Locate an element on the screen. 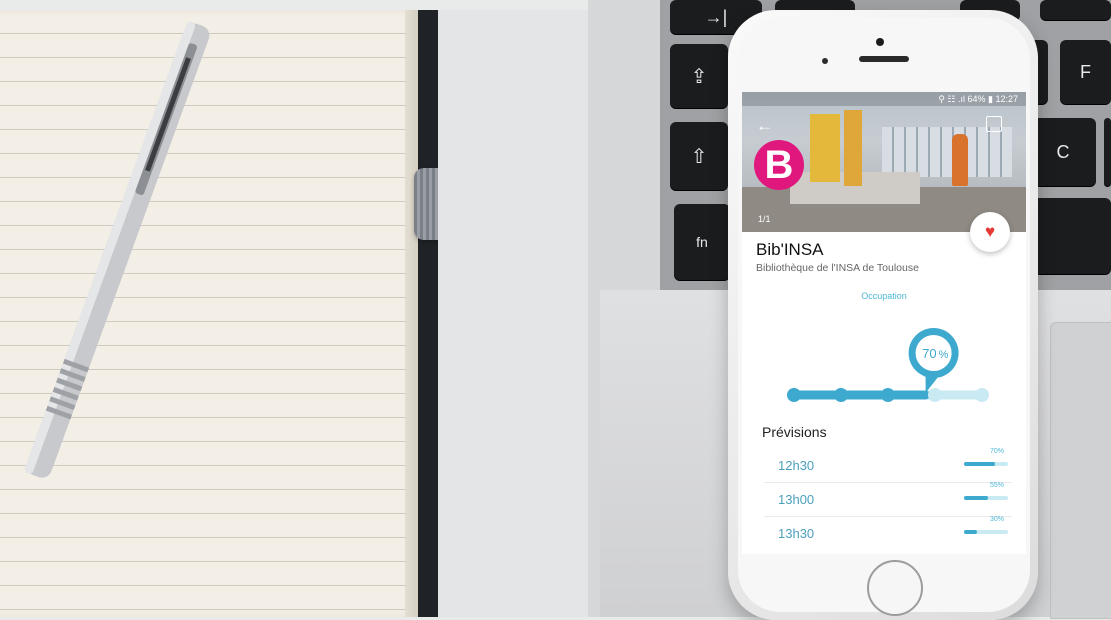 The height and width of the screenshot is (620, 1111). occupation-pin: 70 % is located at coordinates (933, 360).